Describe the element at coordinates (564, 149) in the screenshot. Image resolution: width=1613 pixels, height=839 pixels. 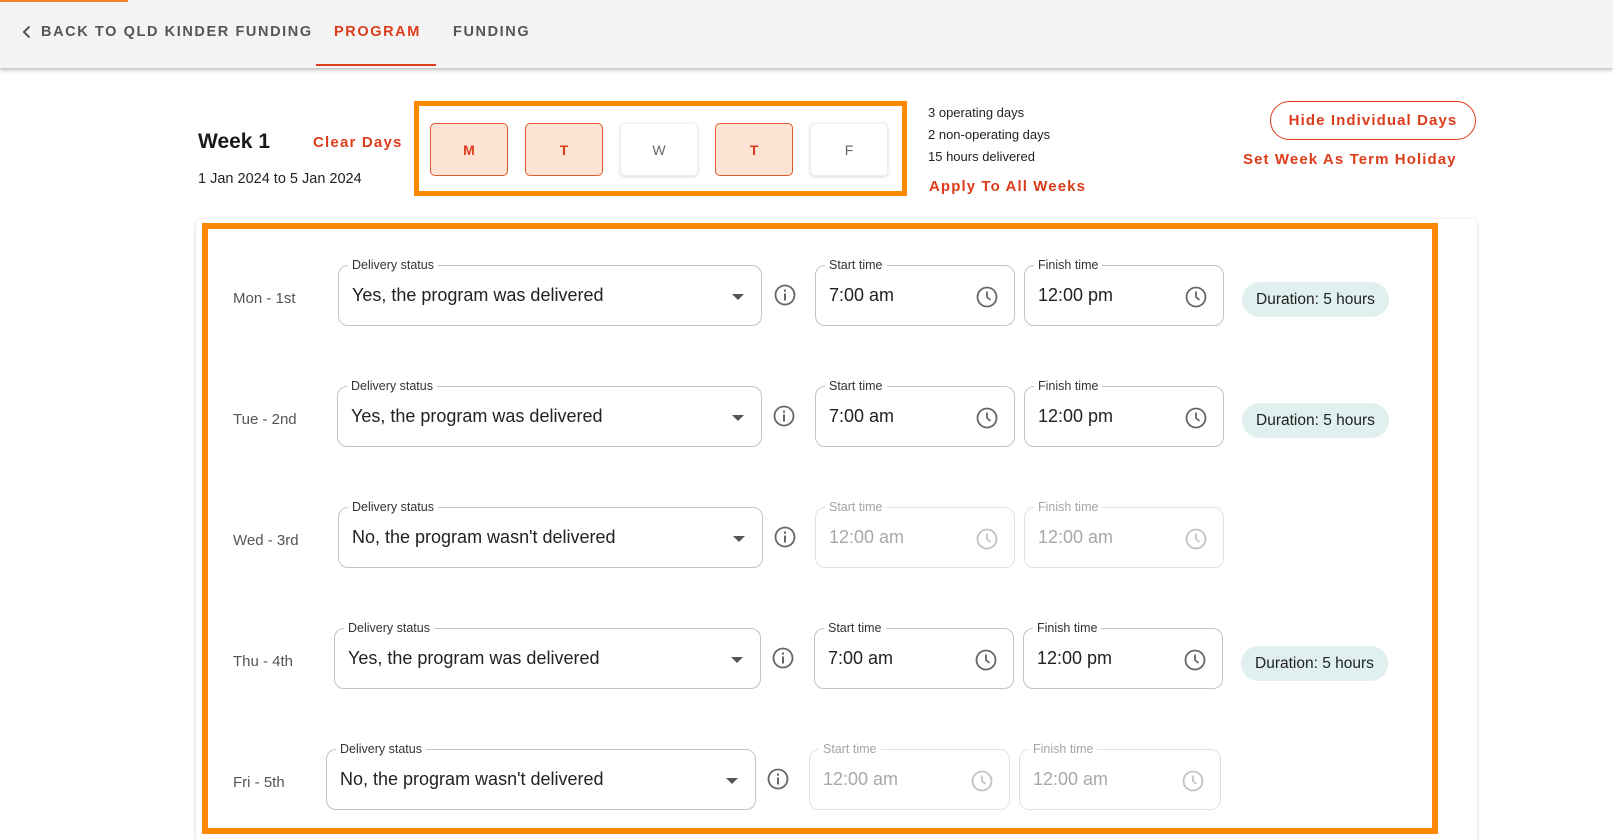
I see `day-toggle-tuesday: T` at that location.